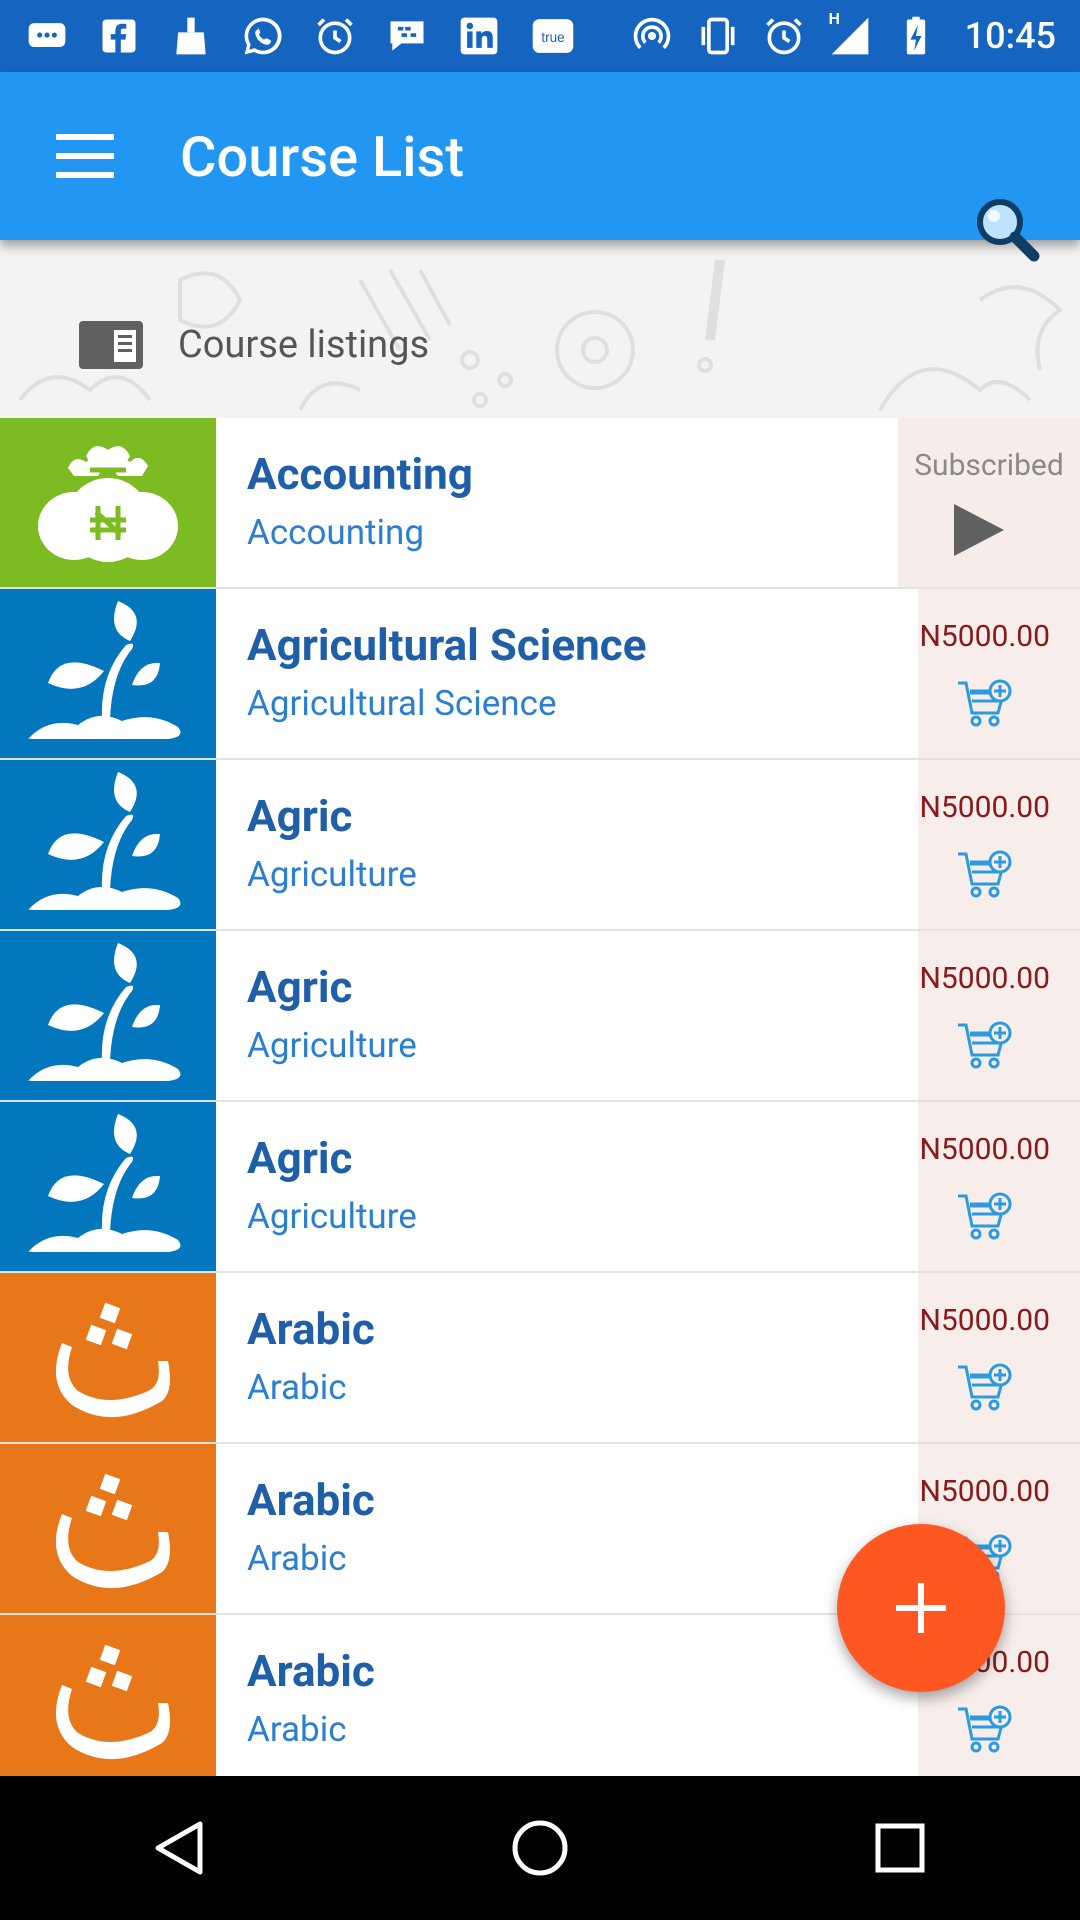  What do you see at coordinates (322, 157) in the screenshot?
I see `page-title: Course List` at bounding box center [322, 157].